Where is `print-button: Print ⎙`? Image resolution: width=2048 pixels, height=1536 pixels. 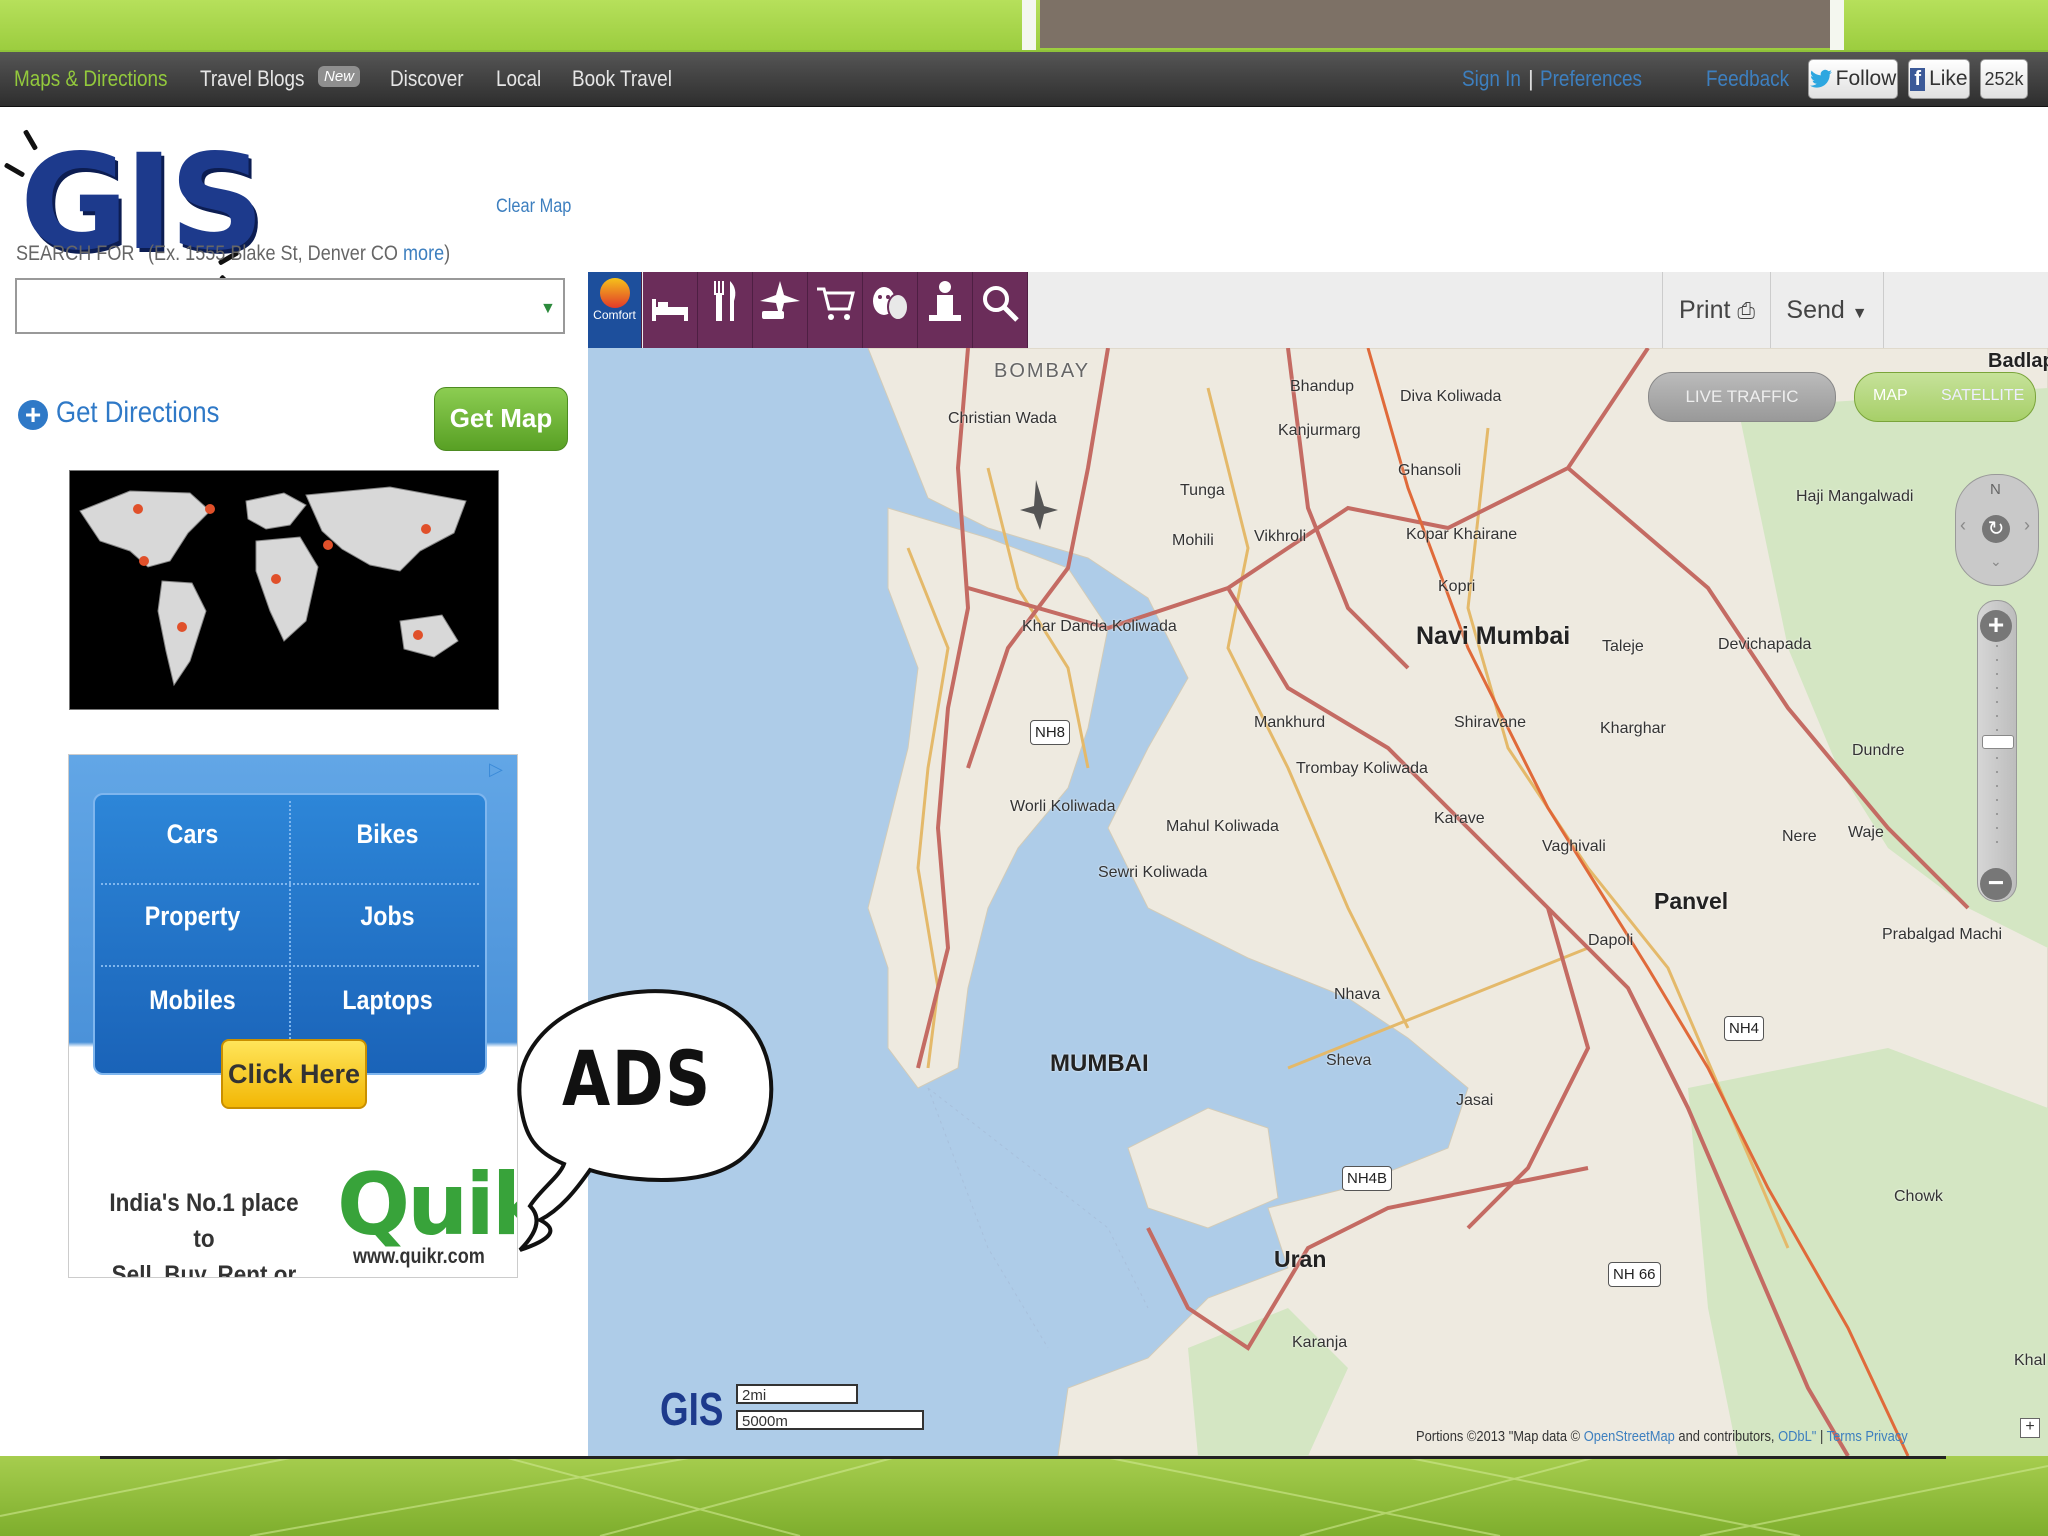 print-button: Print ⎙ is located at coordinates (1716, 310).